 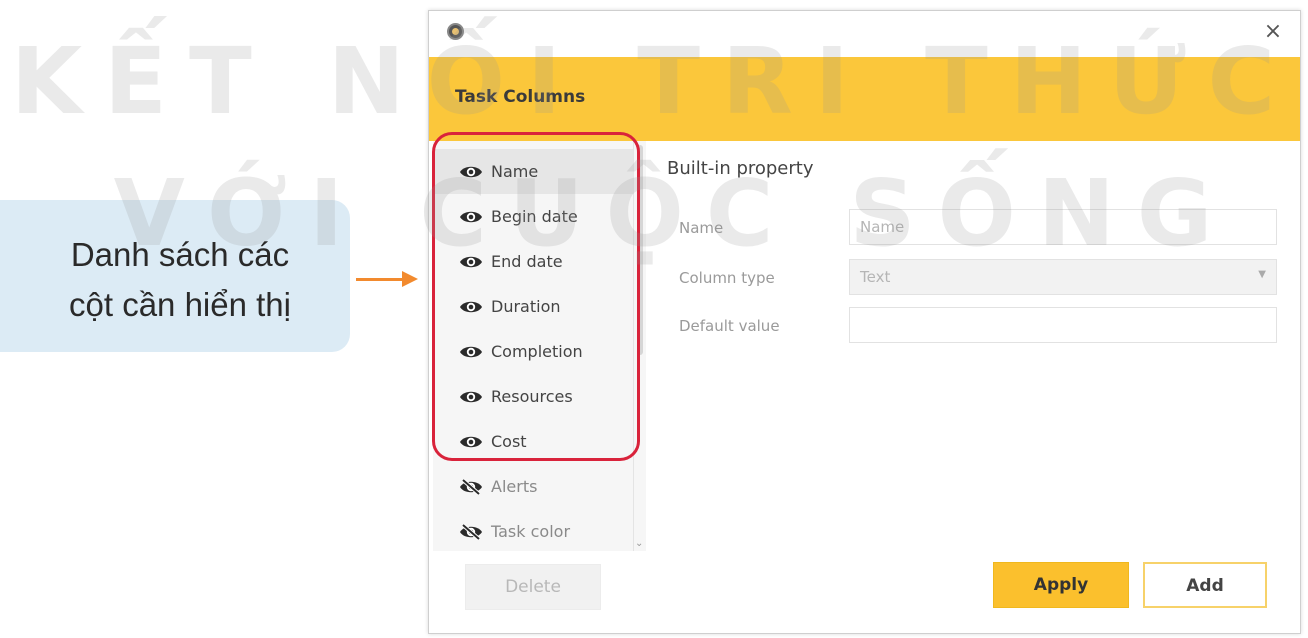 I want to click on default-value-field, so click(x=1063, y=325).